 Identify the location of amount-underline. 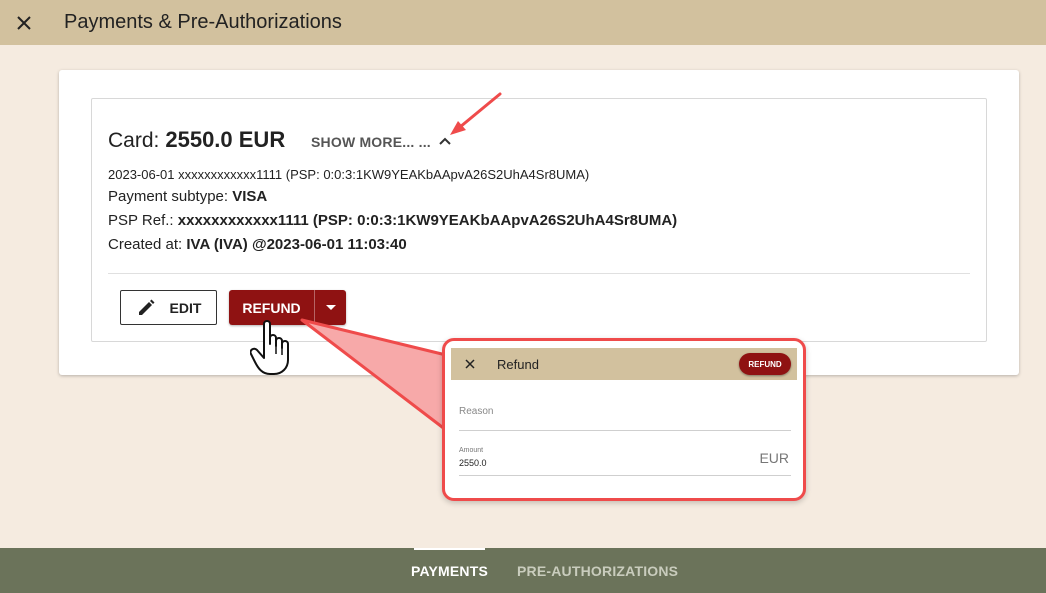
(625, 475).